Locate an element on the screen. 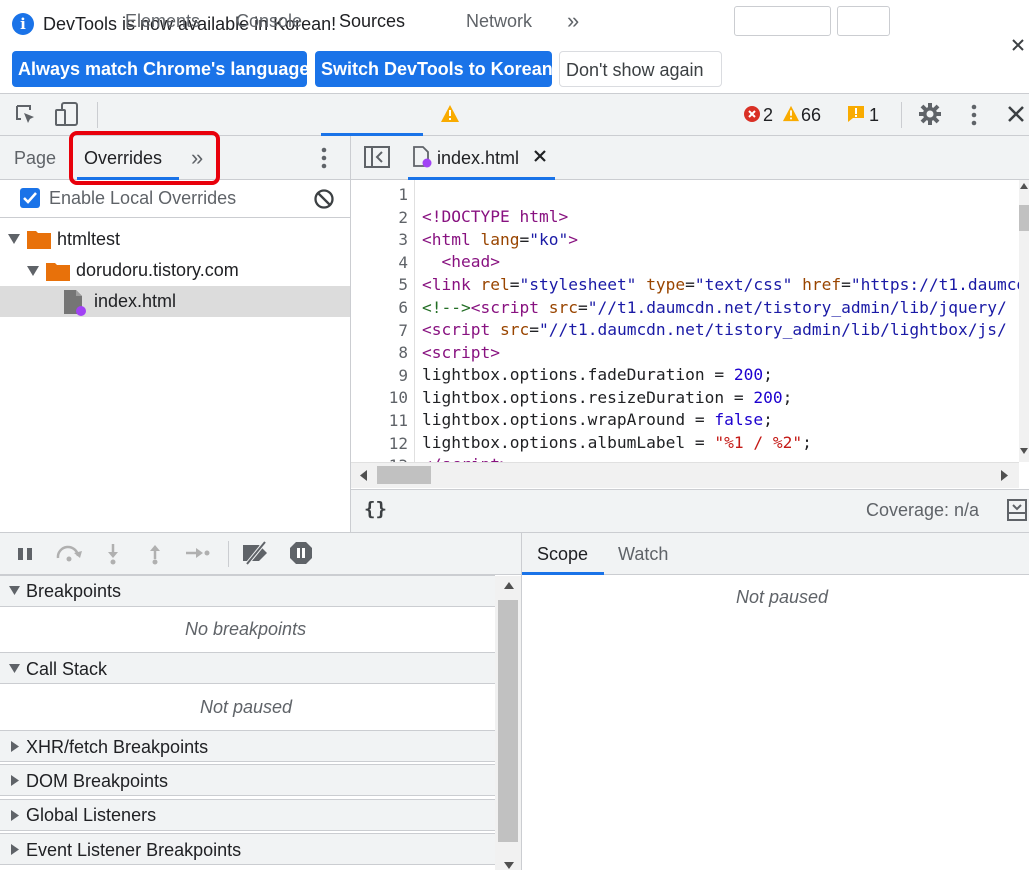 Image resolution: width=1029 pixels, height=870 pixels. always-match-language-button: Always match Chrome's language is located at coordinates (160, 69).